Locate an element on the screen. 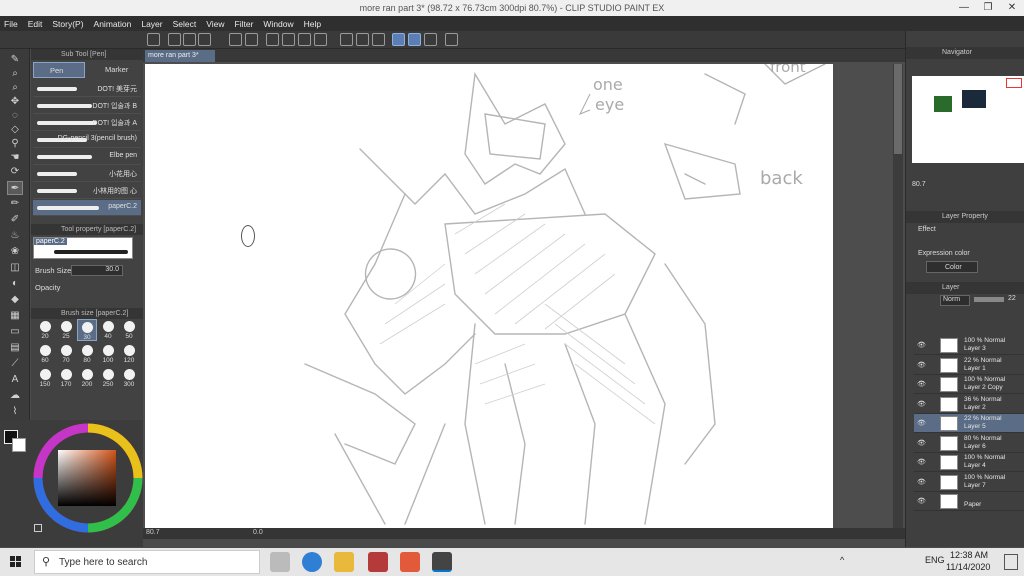  layer-row: 👁 22 % Normal Layer 5 is located at coordinates (969, 423).